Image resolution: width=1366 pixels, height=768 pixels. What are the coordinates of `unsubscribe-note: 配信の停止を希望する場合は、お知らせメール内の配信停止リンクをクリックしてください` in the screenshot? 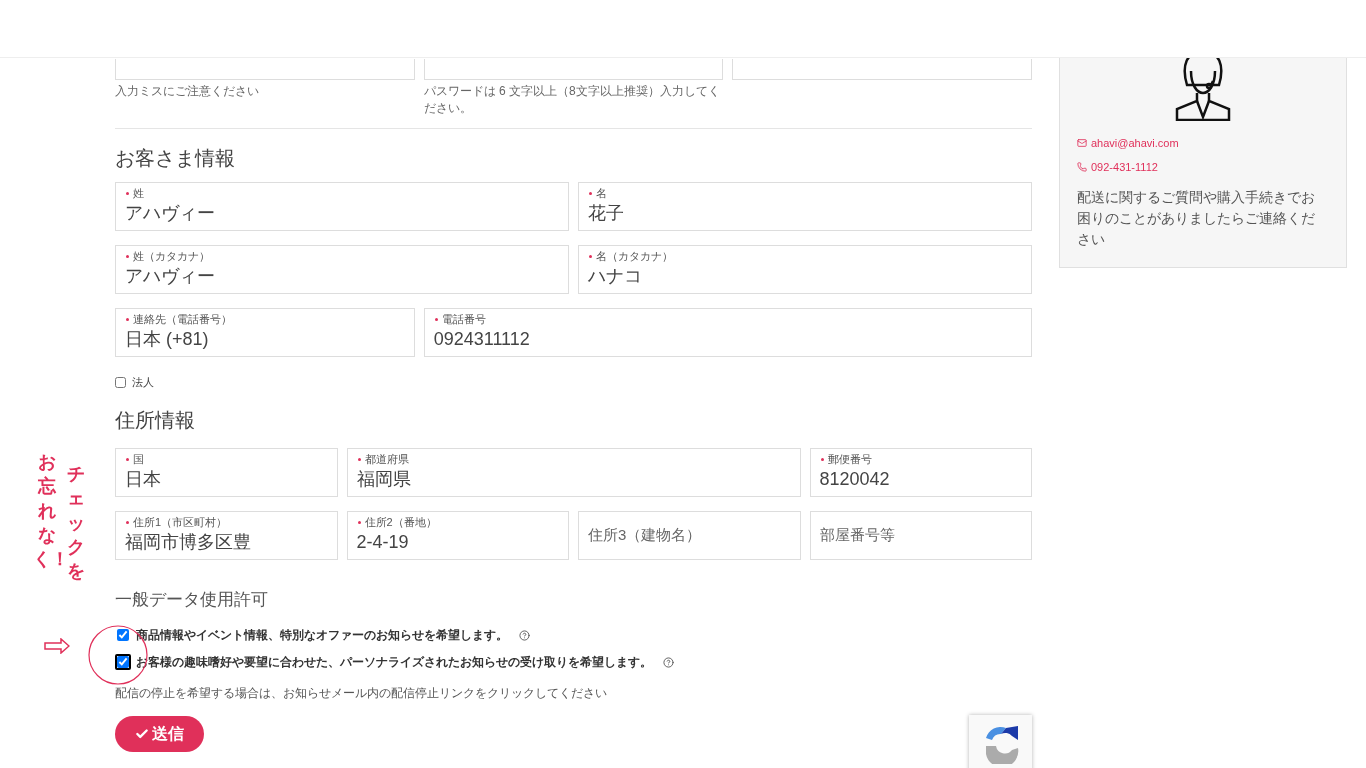 It's located at (361, 693).